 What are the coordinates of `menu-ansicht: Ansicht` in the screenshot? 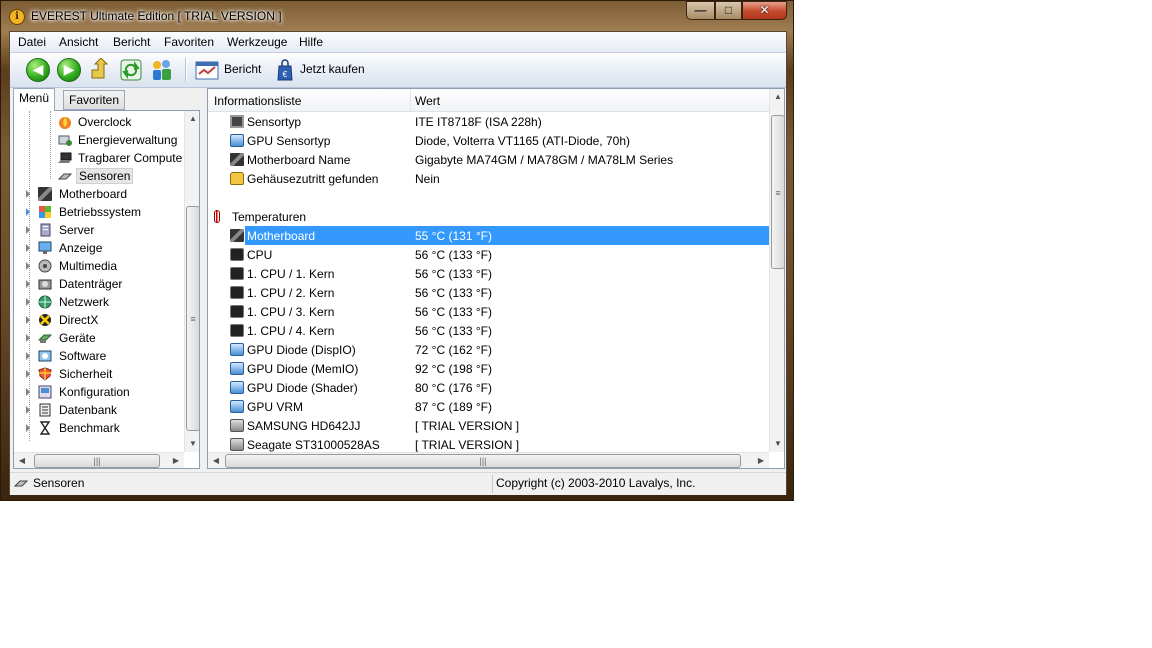 It's located at (78, 42).